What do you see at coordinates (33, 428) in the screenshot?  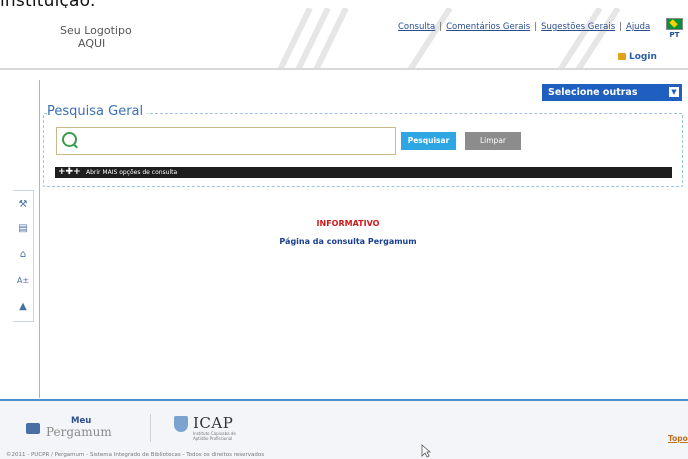 I see `meu-pergamum-logo-icon` at bounding box center [33, 428].